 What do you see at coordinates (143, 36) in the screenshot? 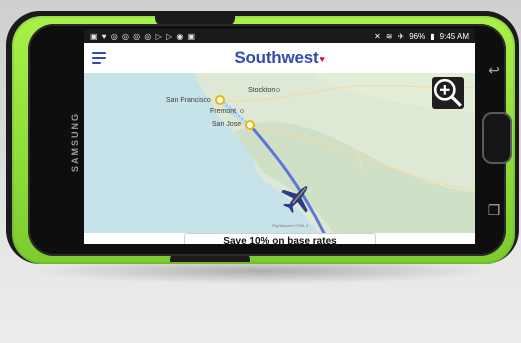
I see `notification-icons: ▣ ♥ ◎ ◎ ◎ ◎ ▷ ▷ ◉ ▣` at bounding box center [143, 36].